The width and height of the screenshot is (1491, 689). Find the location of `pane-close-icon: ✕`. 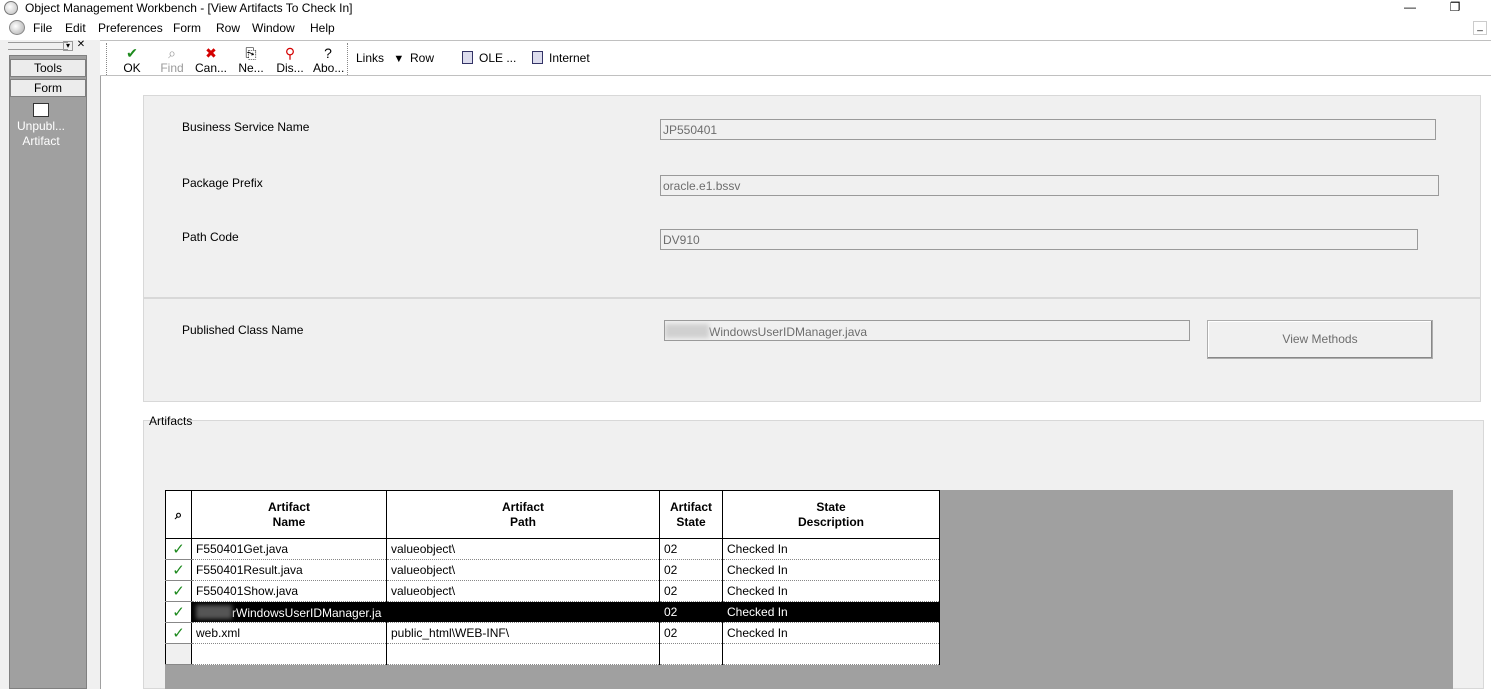

pane-close-icon: ✕ is located at coordinates (81, 45).